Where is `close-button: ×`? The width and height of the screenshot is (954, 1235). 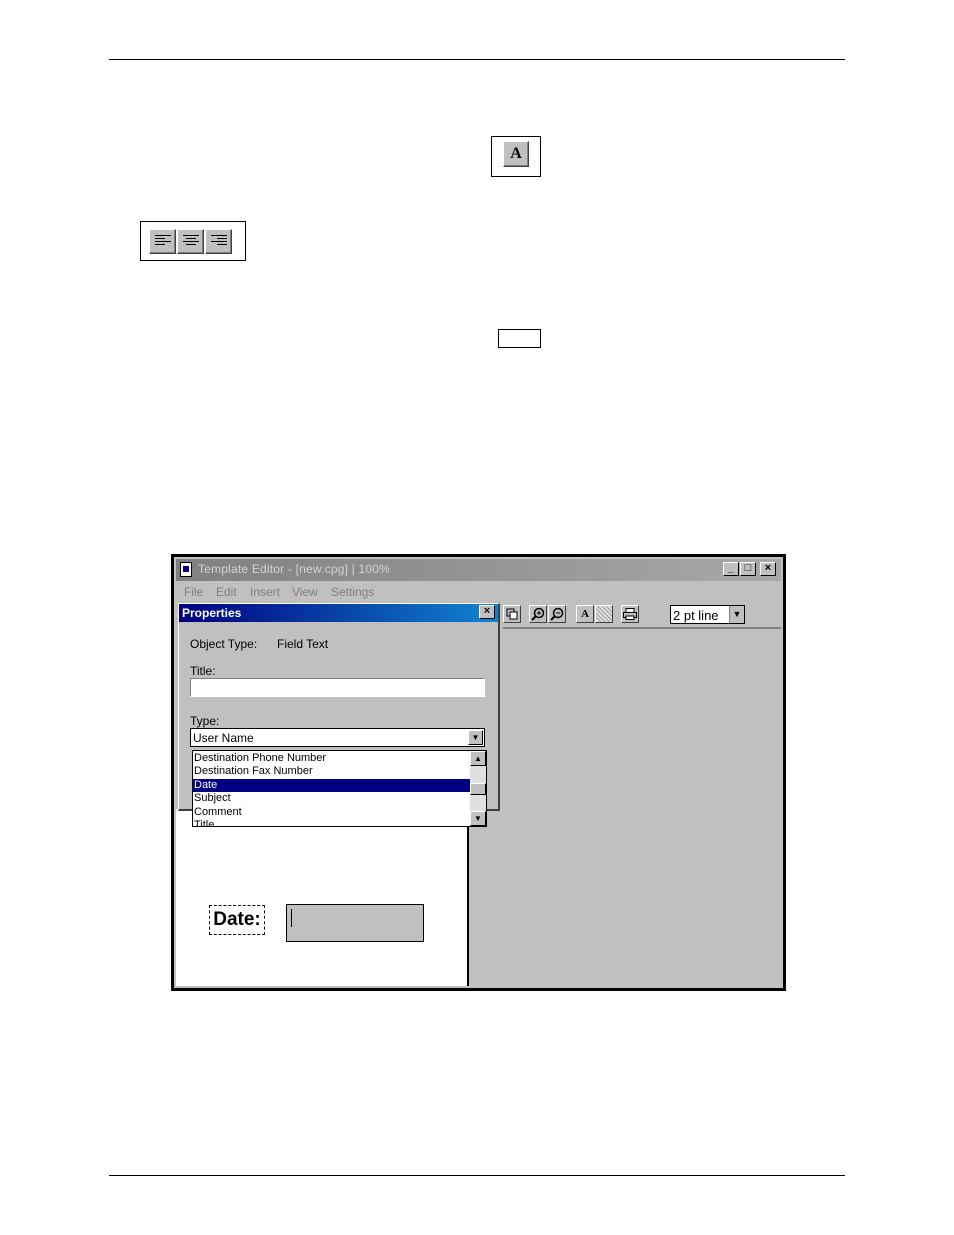 close-button: × is located at coordinates (768, 569).